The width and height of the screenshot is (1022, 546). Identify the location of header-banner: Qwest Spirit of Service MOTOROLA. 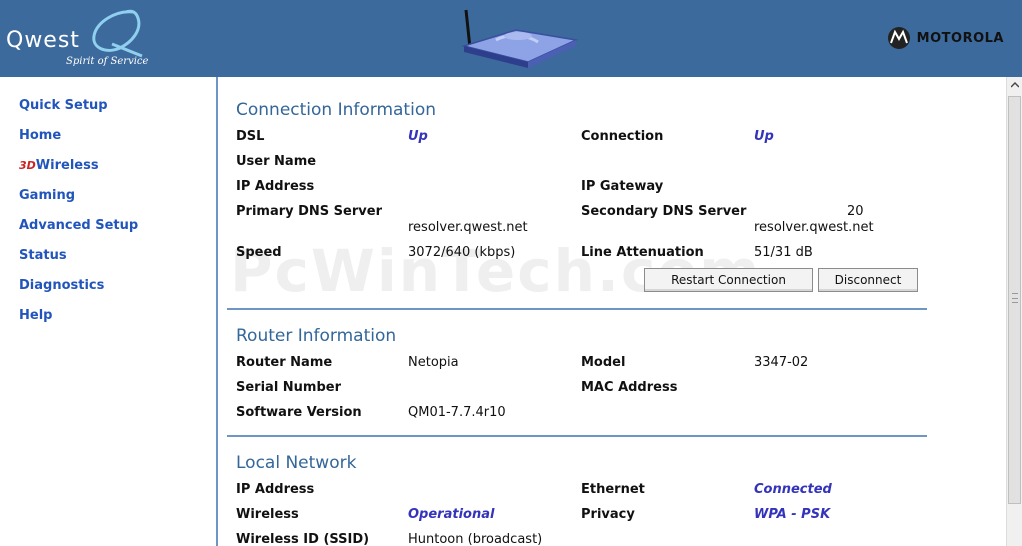
(511, 38).